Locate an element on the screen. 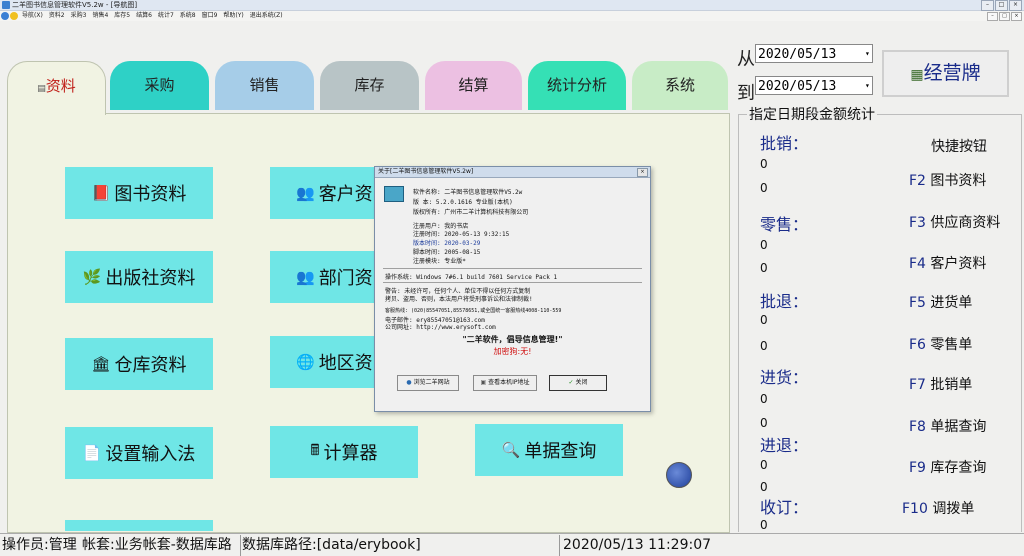 This screenshot has height=556, width=1024. document-icon: 📄 is located at coordinates (92, 453).